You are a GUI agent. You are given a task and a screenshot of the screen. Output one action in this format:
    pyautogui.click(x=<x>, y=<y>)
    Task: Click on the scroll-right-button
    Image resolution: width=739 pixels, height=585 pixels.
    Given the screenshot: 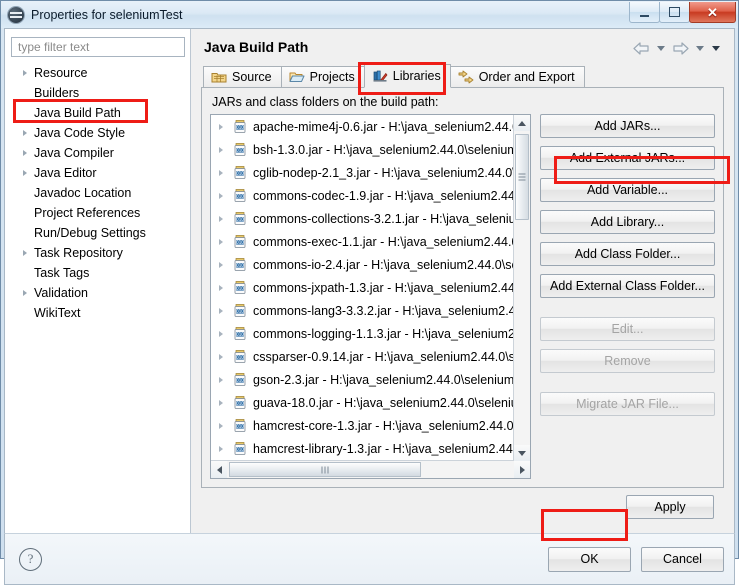 What is the action you would take?
    pyautogui.click(x=522, y=469)
    